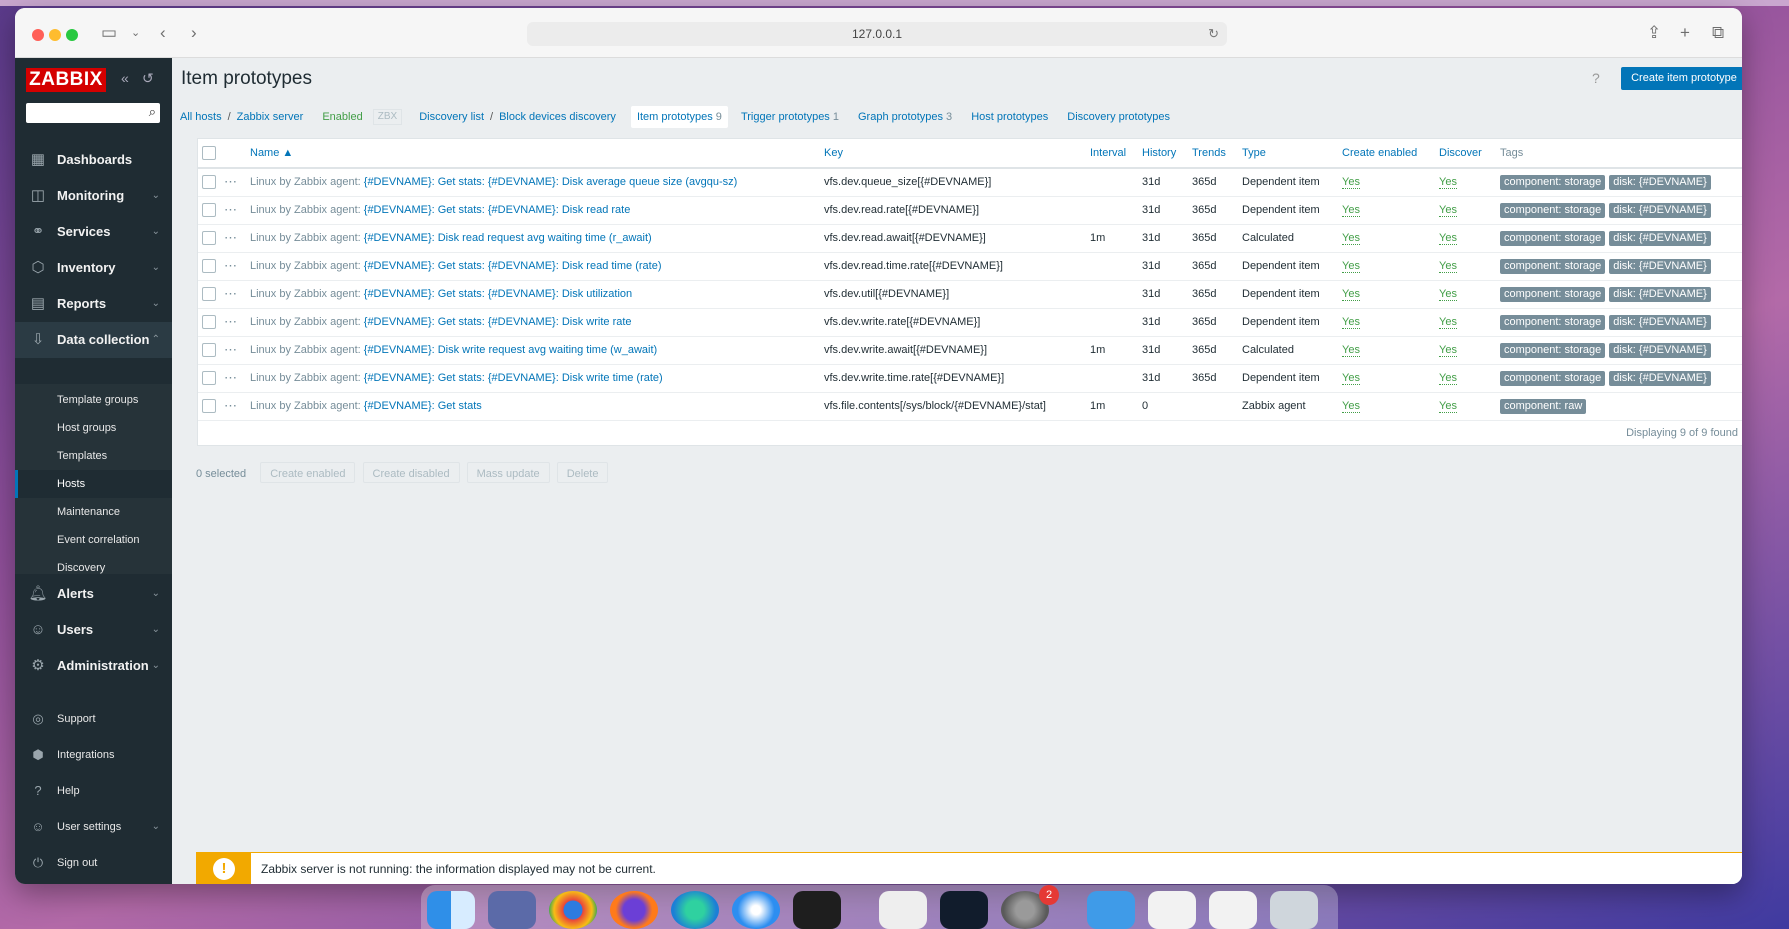  I want to click on footer-integrations: ⬢ Integrations, so click(93, 755).